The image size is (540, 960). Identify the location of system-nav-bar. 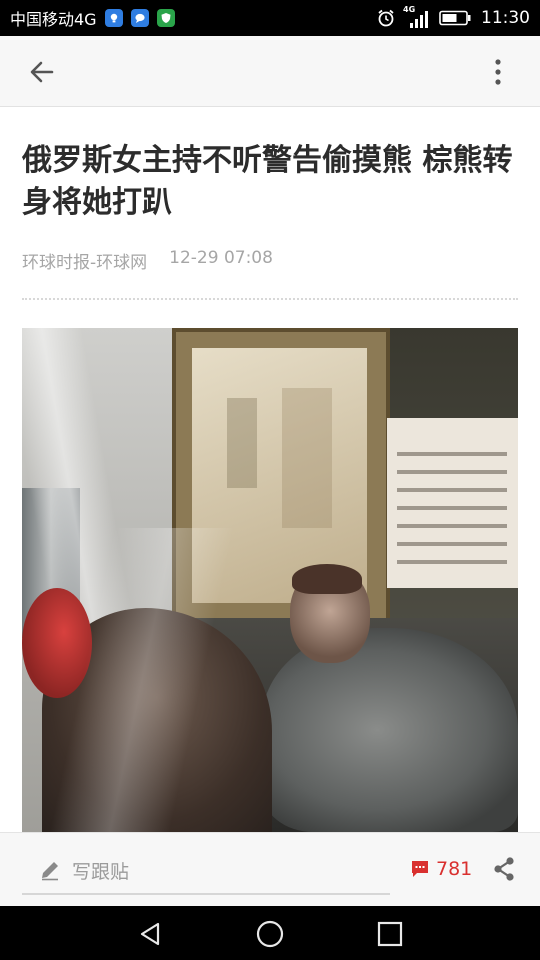
(270, 933).